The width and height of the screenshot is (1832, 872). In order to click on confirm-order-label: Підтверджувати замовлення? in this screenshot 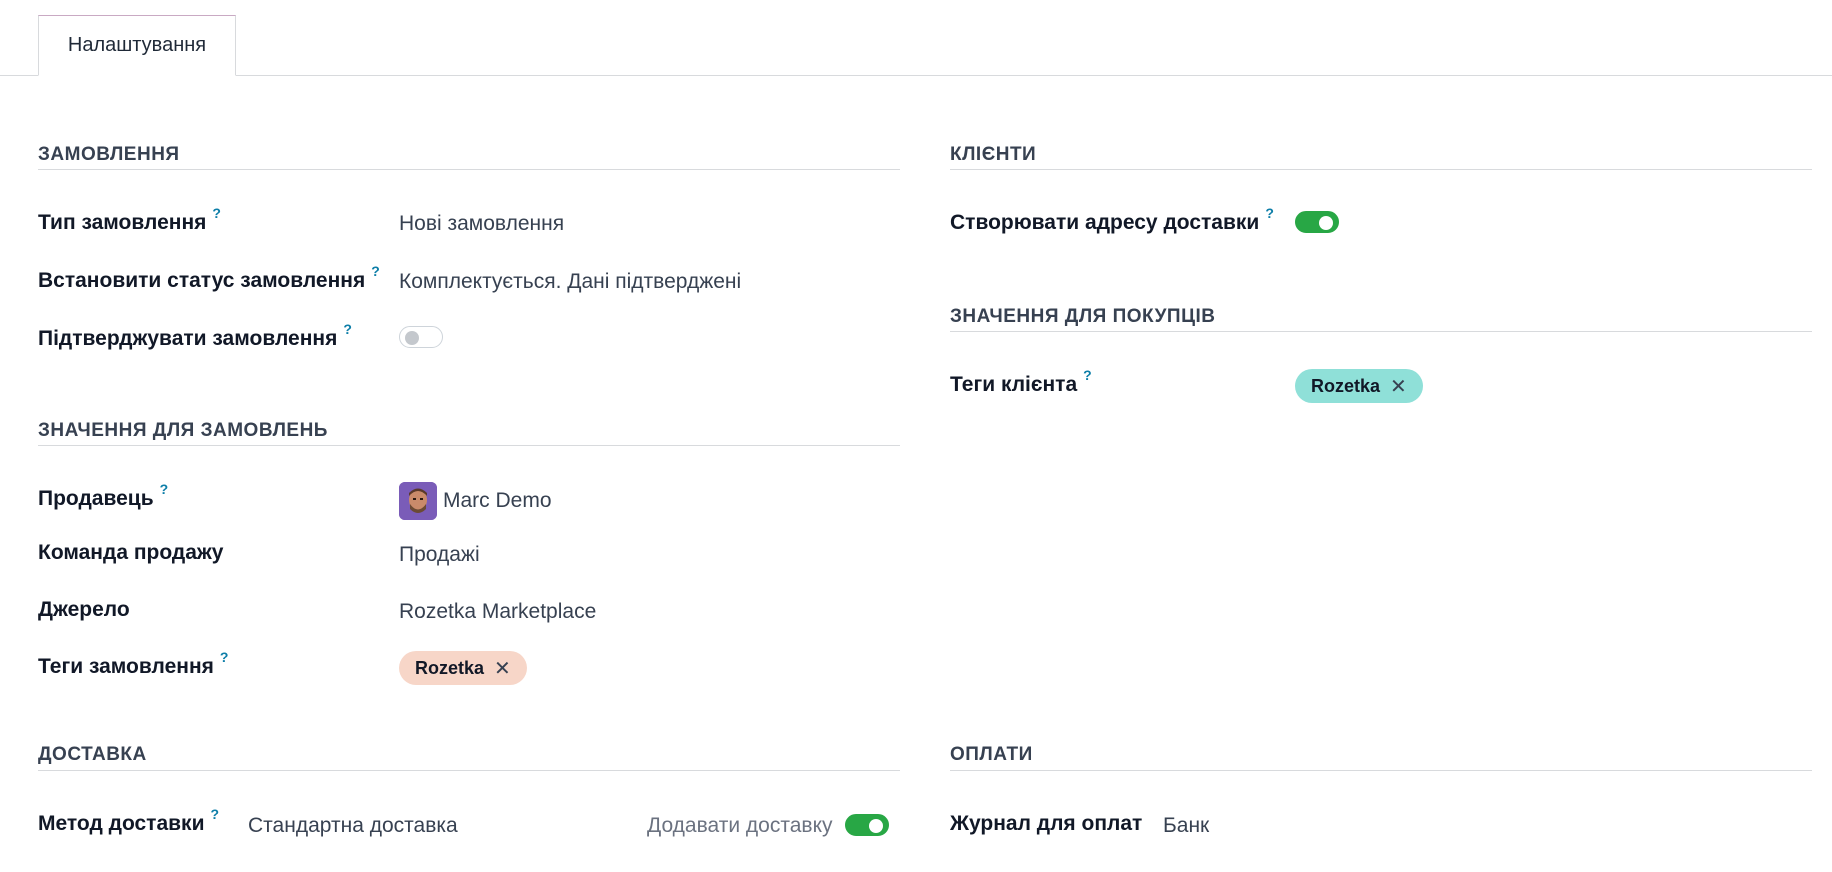, I will do `click(195, 336)`.